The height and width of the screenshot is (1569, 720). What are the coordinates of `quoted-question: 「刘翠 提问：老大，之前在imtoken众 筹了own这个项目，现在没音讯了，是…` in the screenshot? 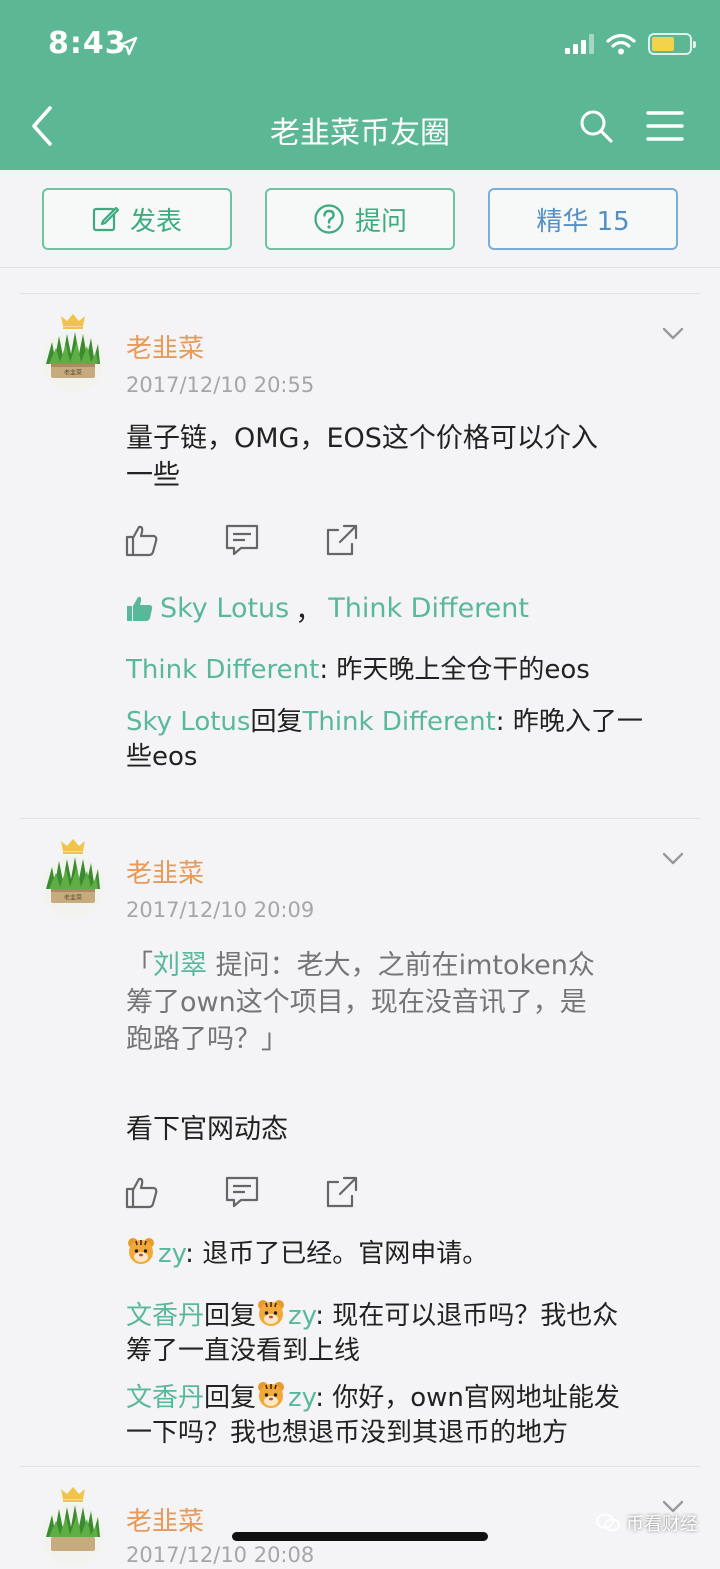 It's located at (406, 1002).